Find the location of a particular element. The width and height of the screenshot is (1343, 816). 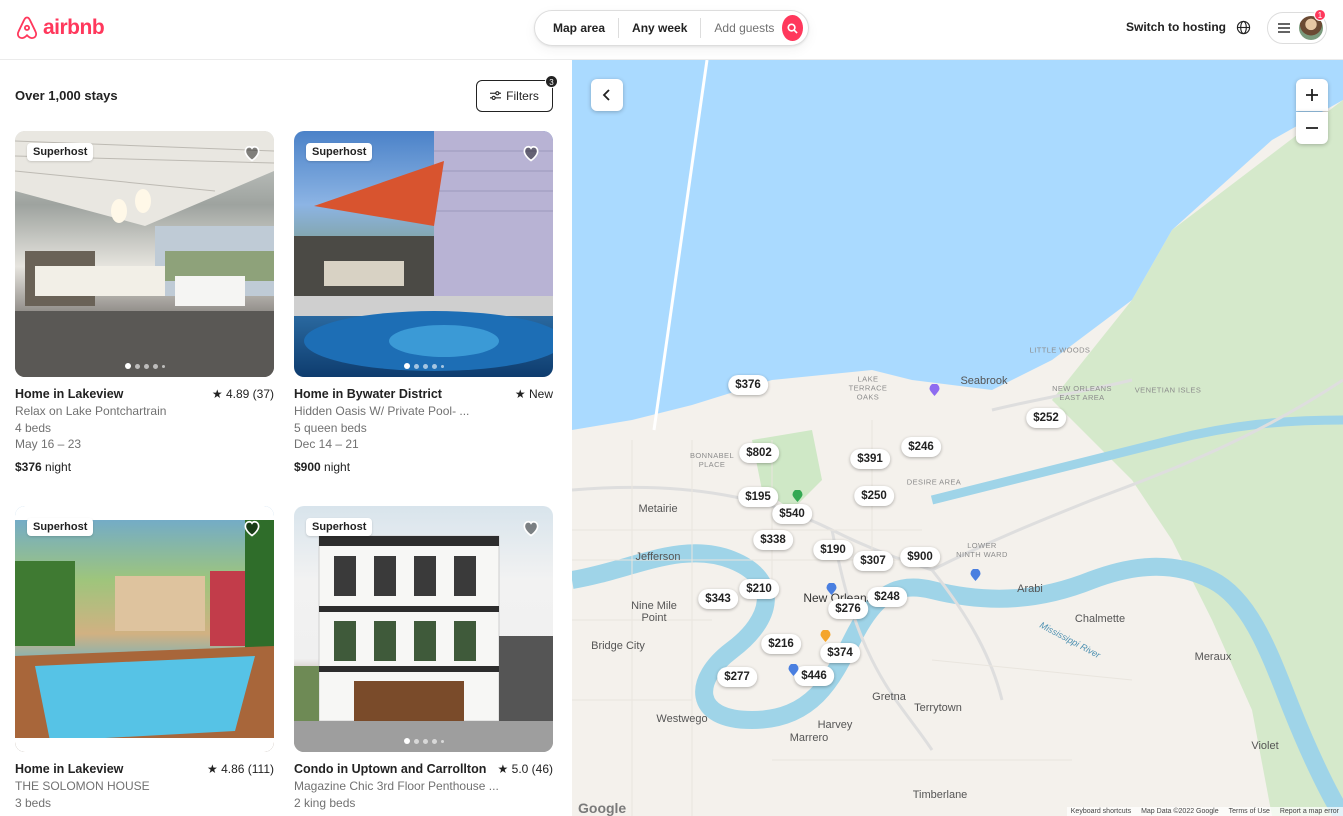

map-price-pin: $190 is located at coordinates (833, 550).